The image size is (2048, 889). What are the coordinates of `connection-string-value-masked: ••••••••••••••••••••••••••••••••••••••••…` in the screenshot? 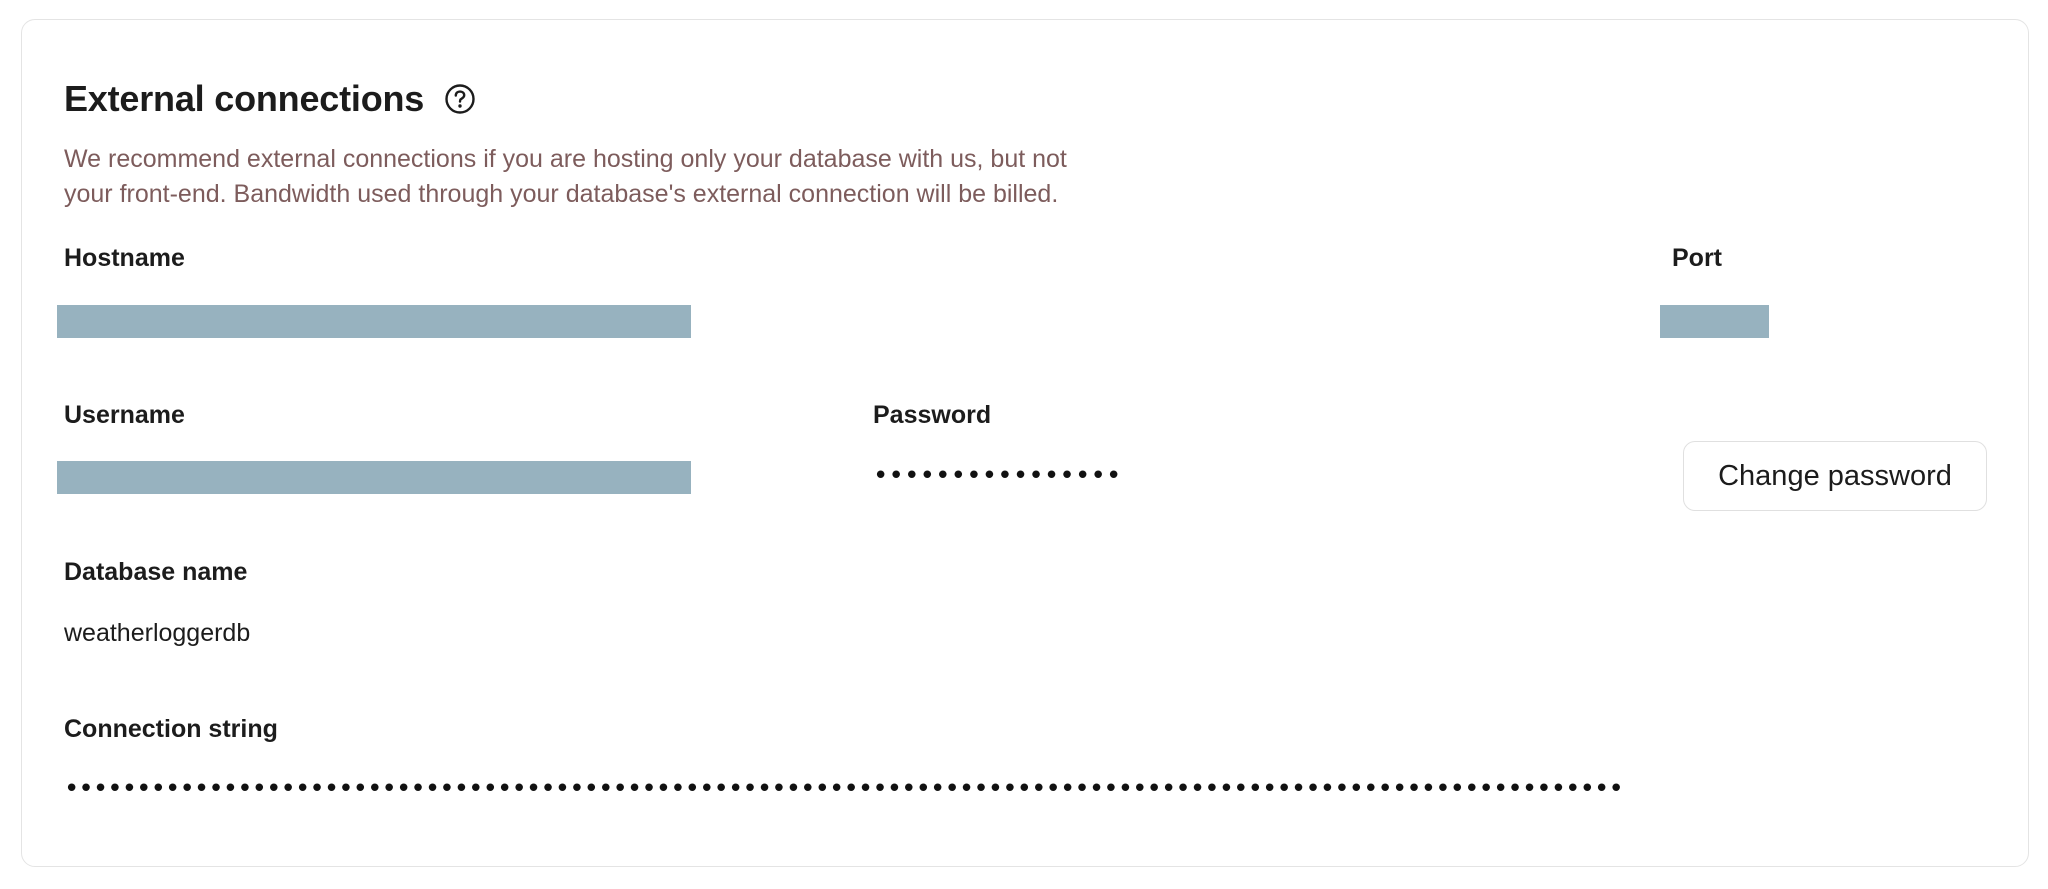 It's located at (844, 789).